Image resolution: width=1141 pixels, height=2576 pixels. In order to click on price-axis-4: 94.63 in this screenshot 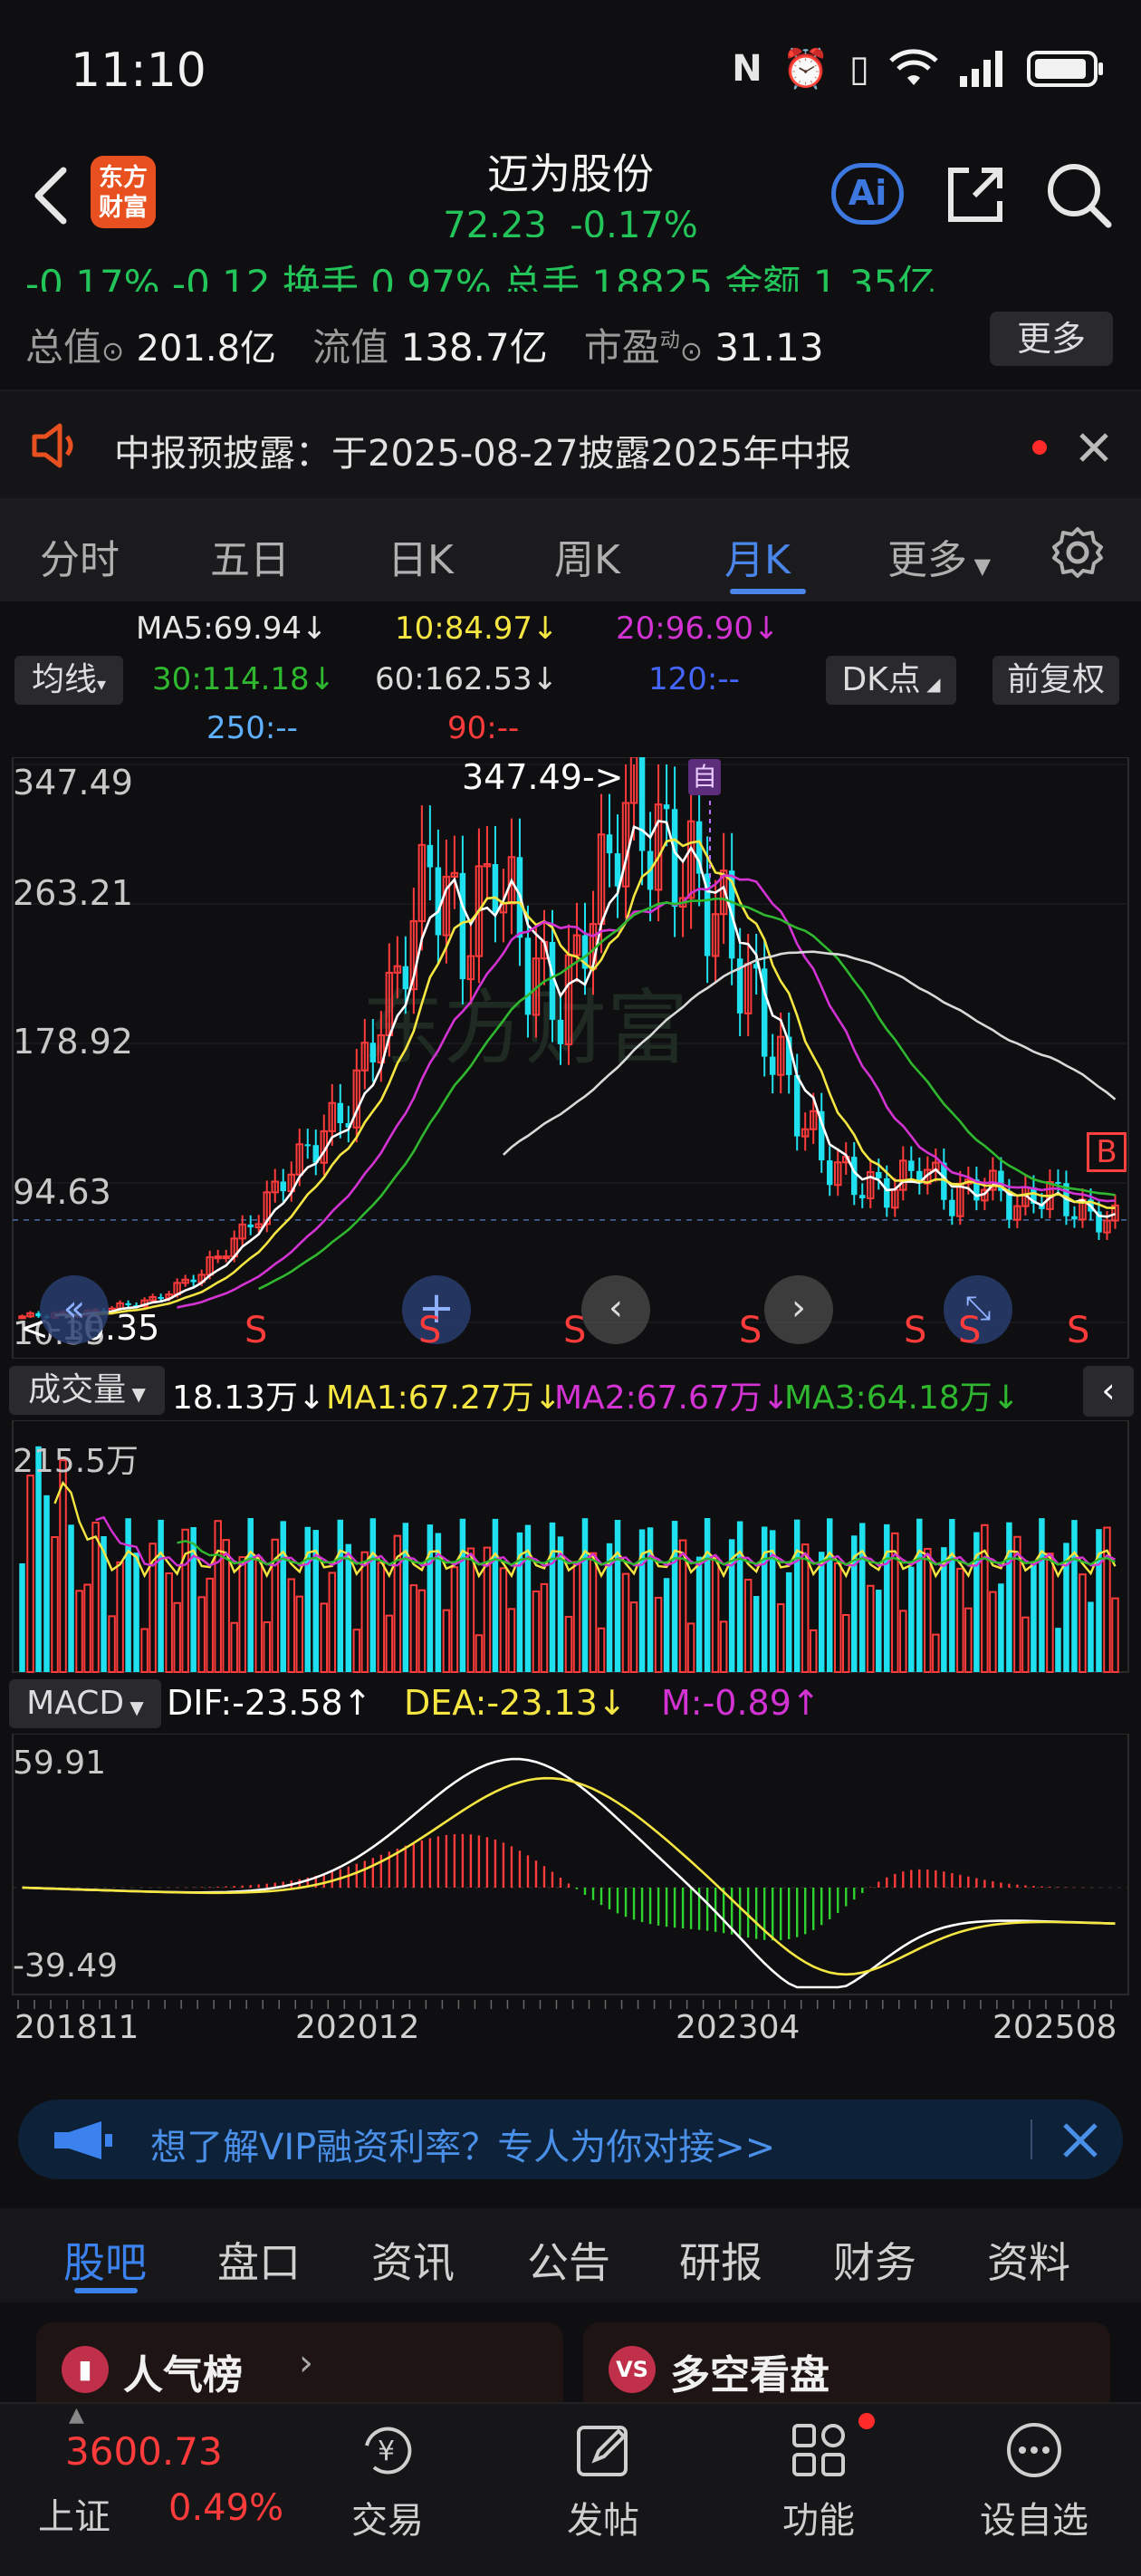, I will do `click(62, 1192)`.